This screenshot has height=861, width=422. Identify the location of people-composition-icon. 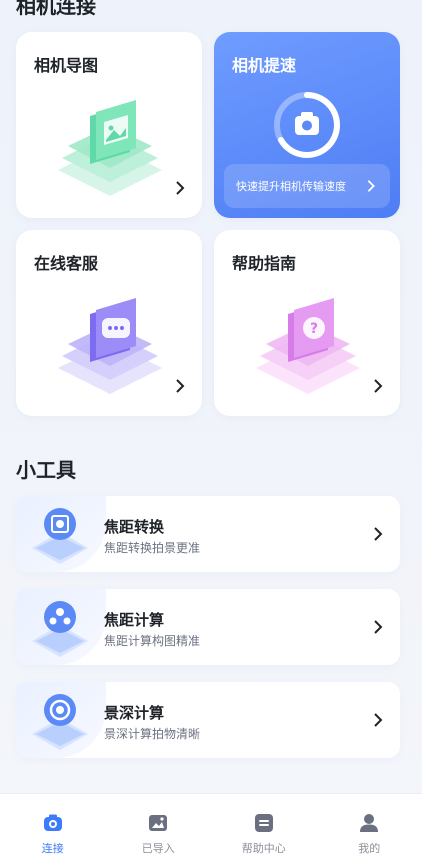
(60, 629).